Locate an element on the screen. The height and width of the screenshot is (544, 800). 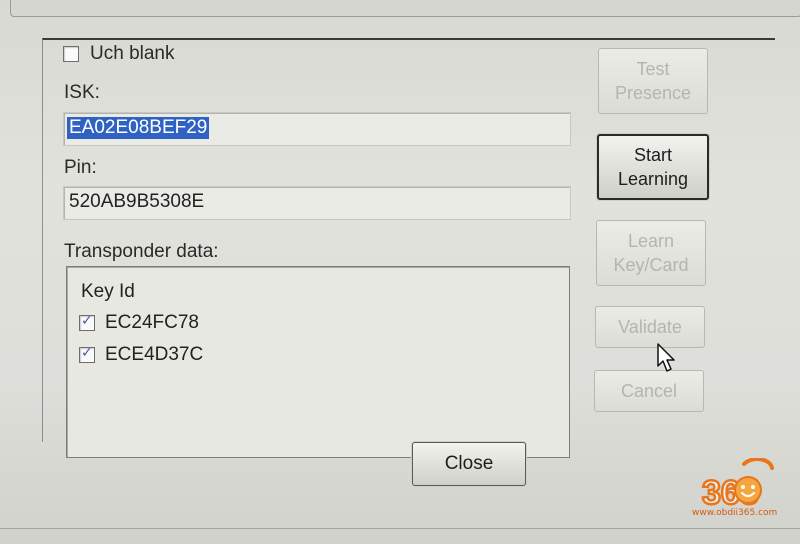
cancel-button: Cancel is located at coordinates (649, 391).